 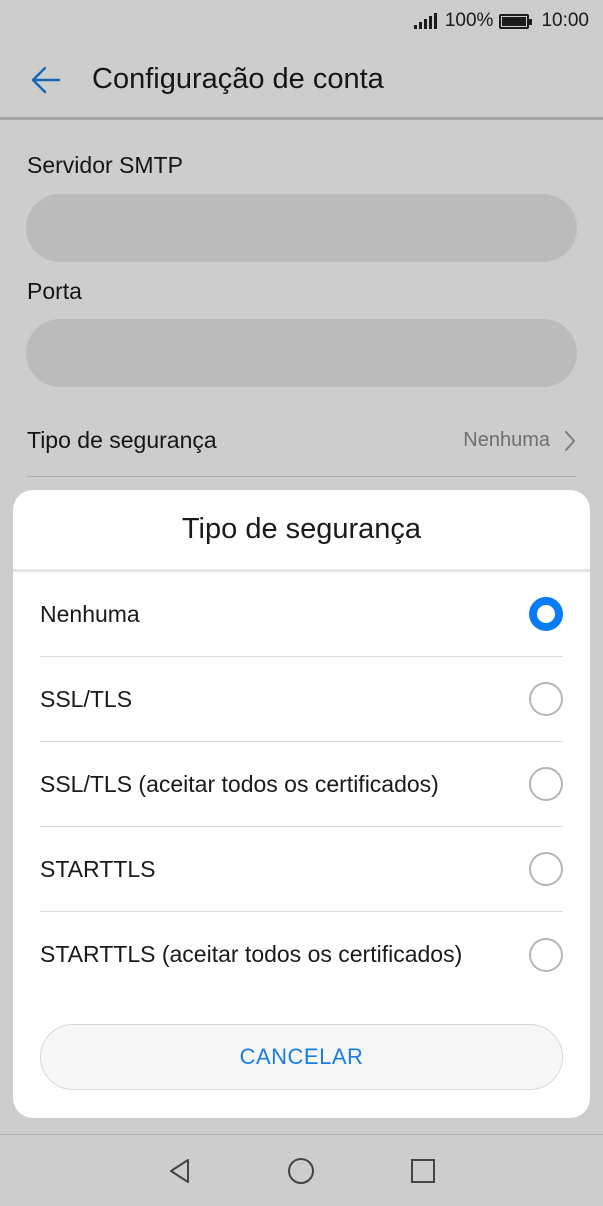 I want to click on option-label: STARTTLS, so click(x=98, y=868).